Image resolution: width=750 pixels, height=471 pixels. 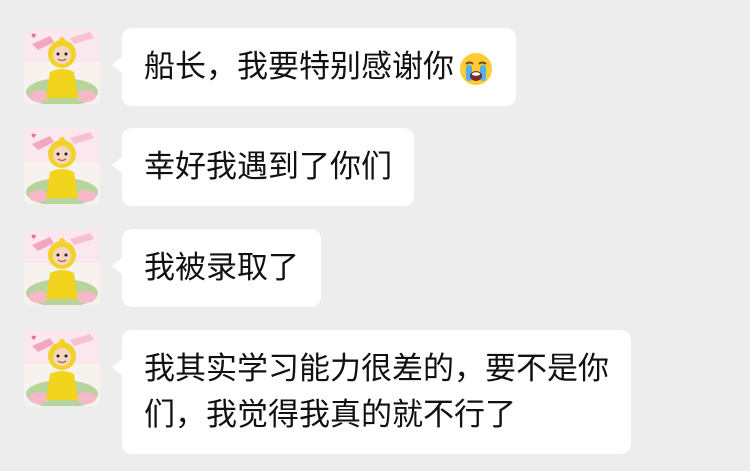 I want to click on message-row: 我被录取了, so click(x=172, y=268).